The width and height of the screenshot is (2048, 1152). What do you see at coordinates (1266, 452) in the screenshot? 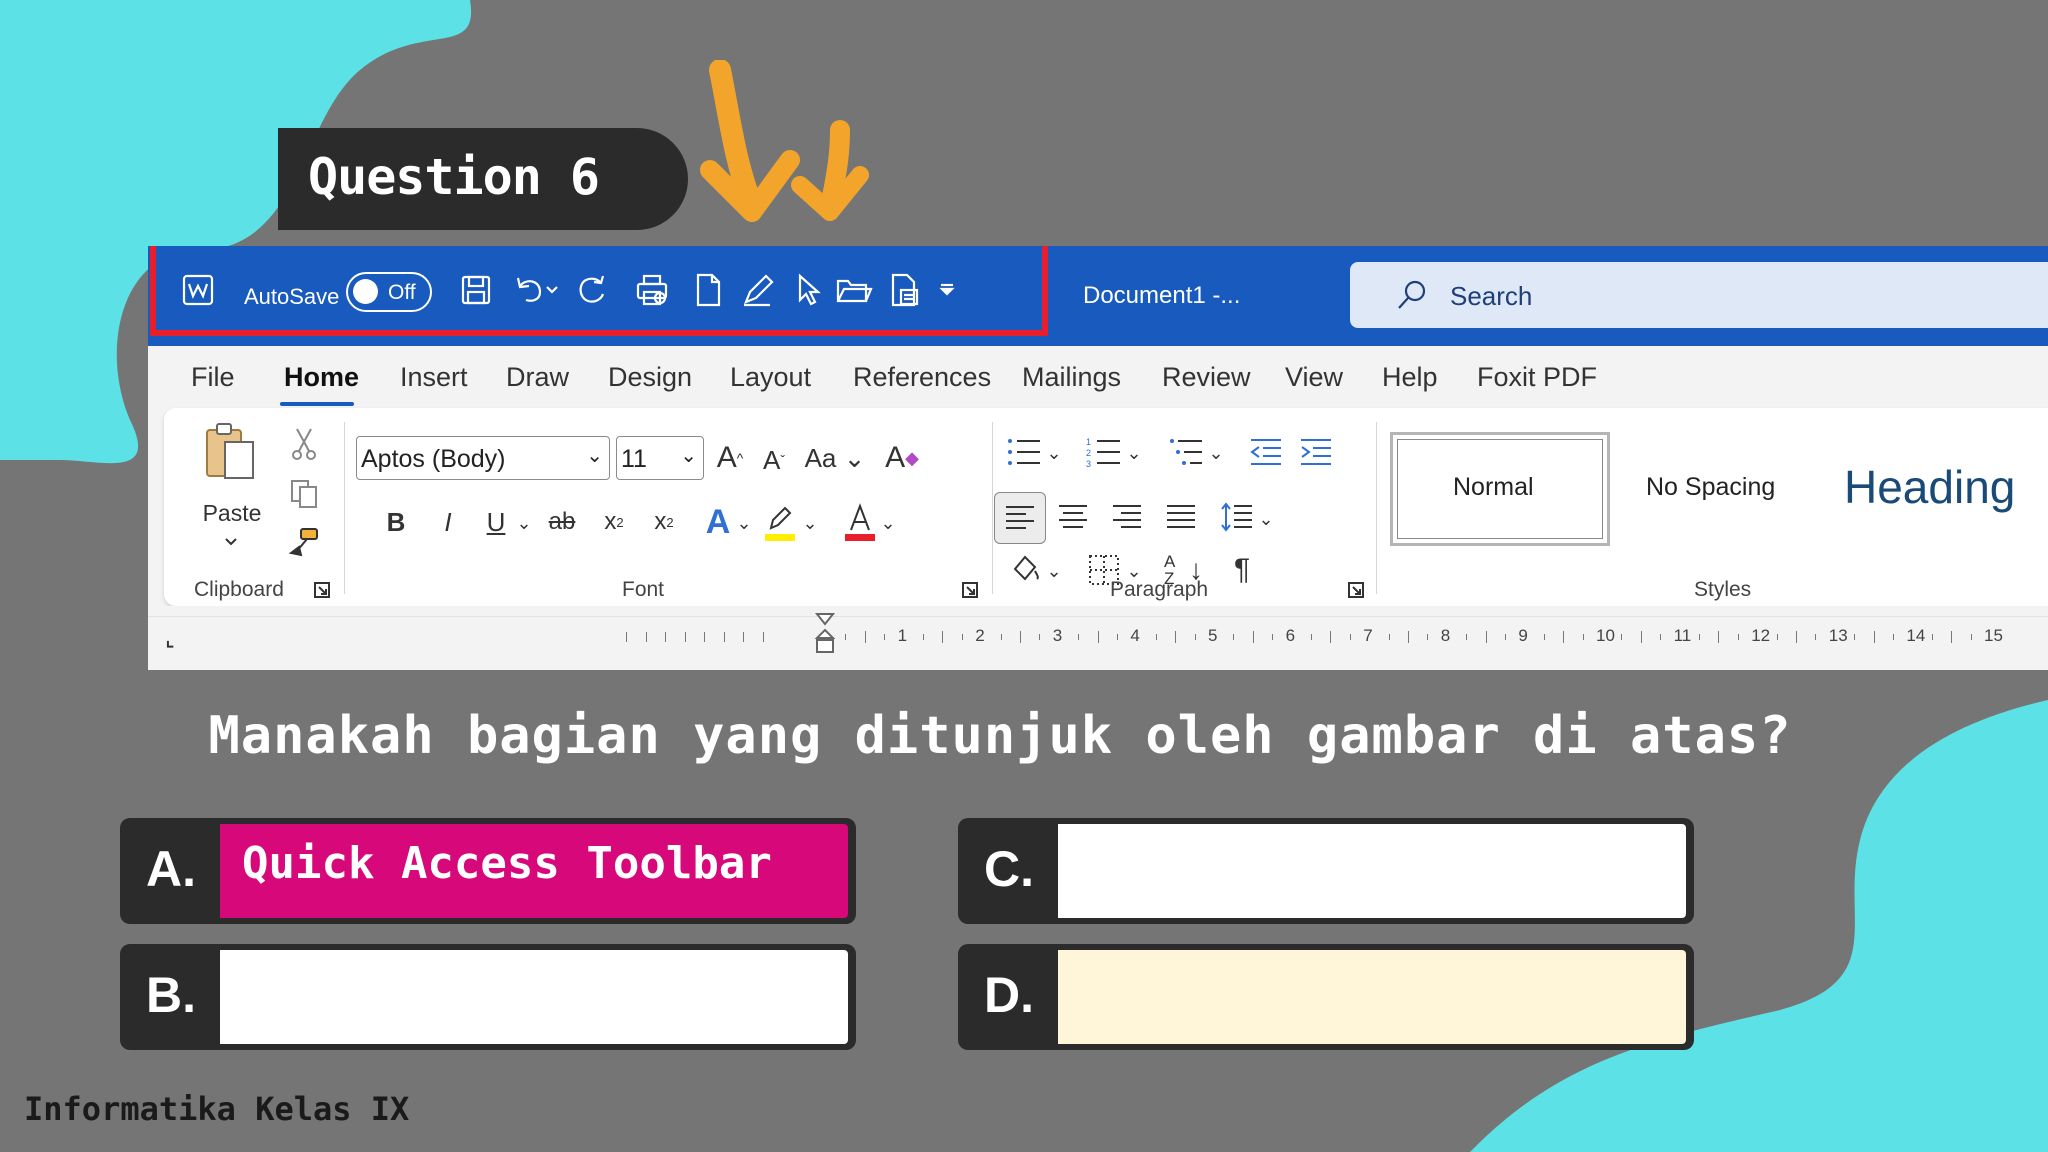
I see `decrease-indent-icon` at bounding box center [1266, 452].